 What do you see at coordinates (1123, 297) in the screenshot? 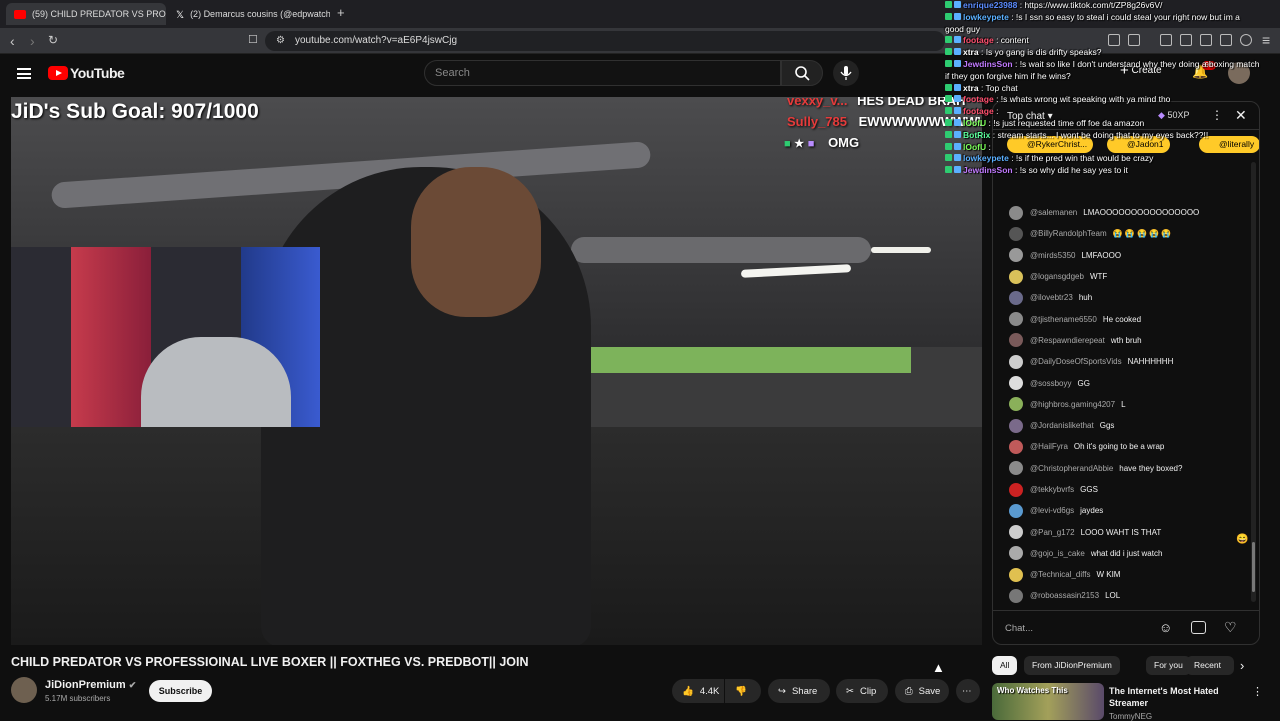
I see `chat-message: @ilovebtr23huh` at bounding box center [1123, 297].